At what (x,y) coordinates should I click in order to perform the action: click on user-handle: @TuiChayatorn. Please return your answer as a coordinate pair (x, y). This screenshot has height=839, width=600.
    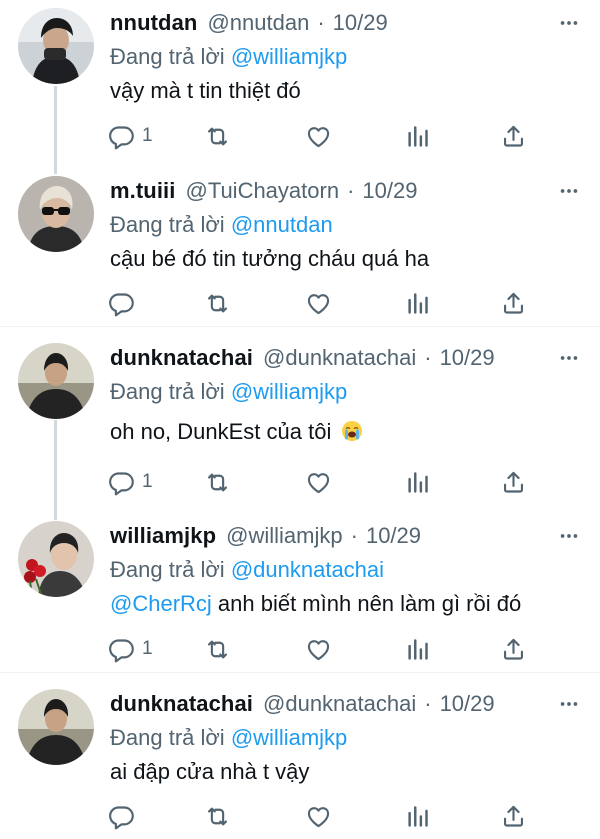
    Looking at the image, I should click on (262, 191).